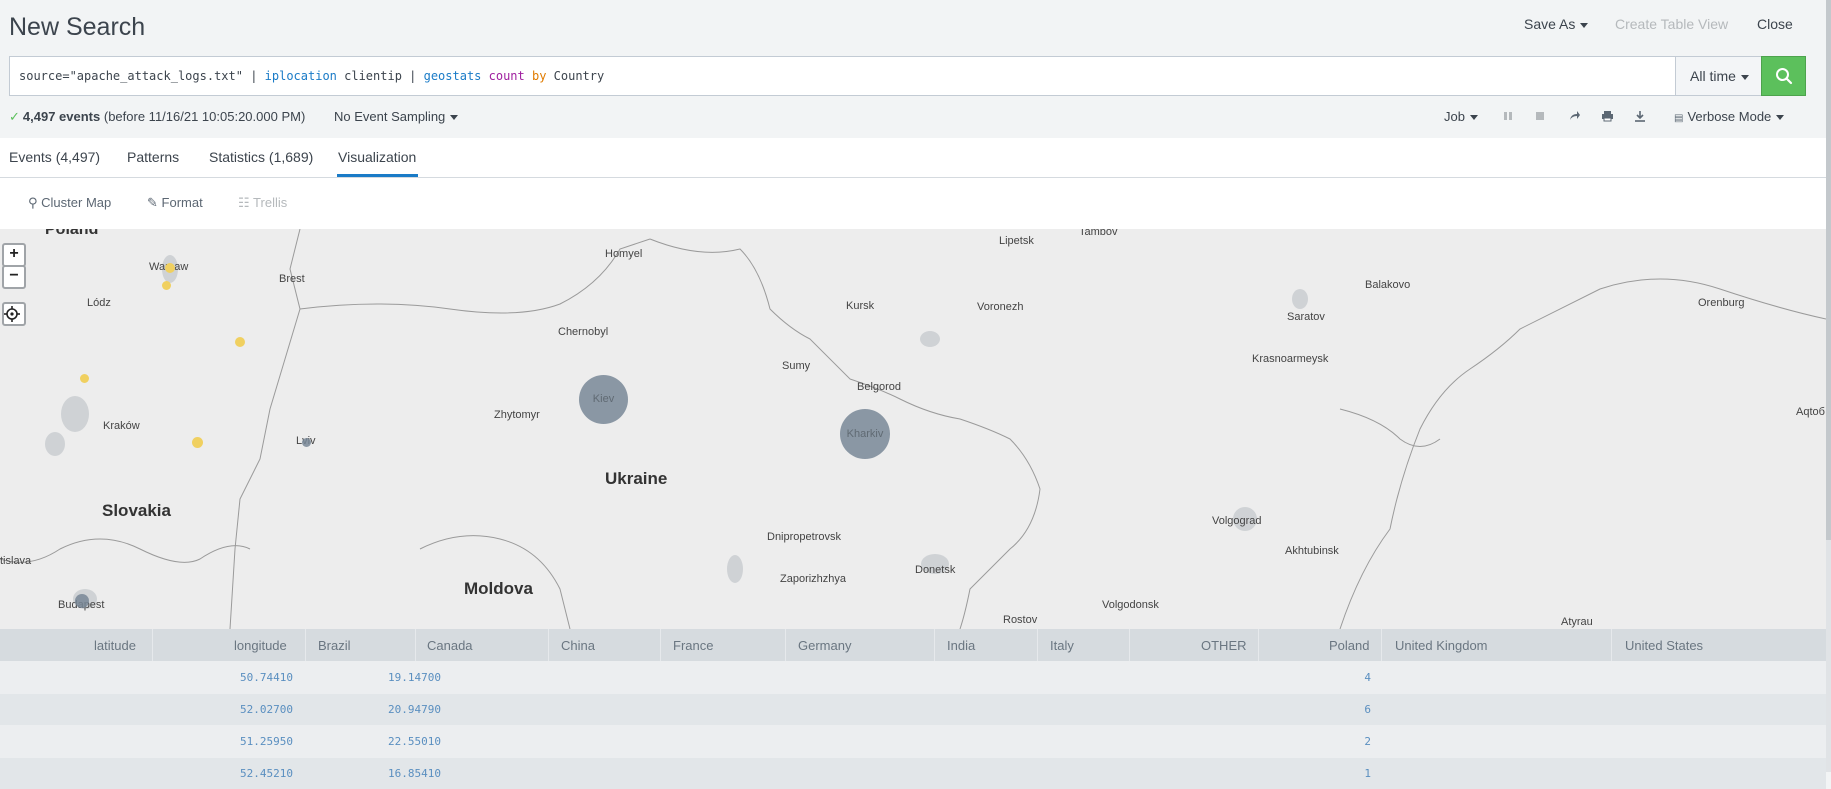  Describe the element at coordinates (1608, 117) in the screenshot. I see `print-icon` at that location.